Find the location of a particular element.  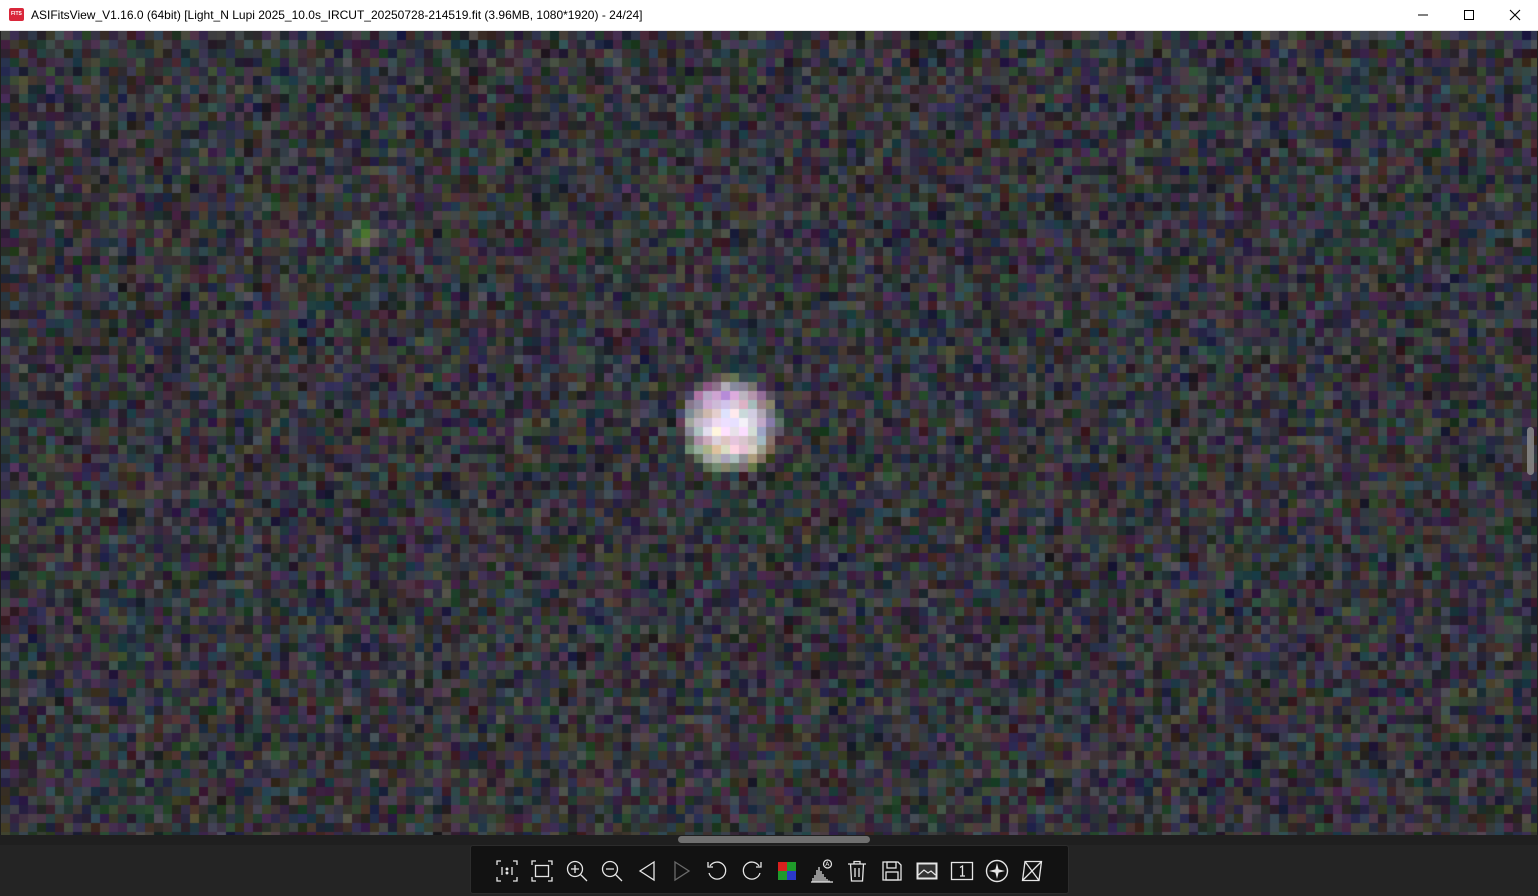

next-image-button is located at coordinates (682, 871).